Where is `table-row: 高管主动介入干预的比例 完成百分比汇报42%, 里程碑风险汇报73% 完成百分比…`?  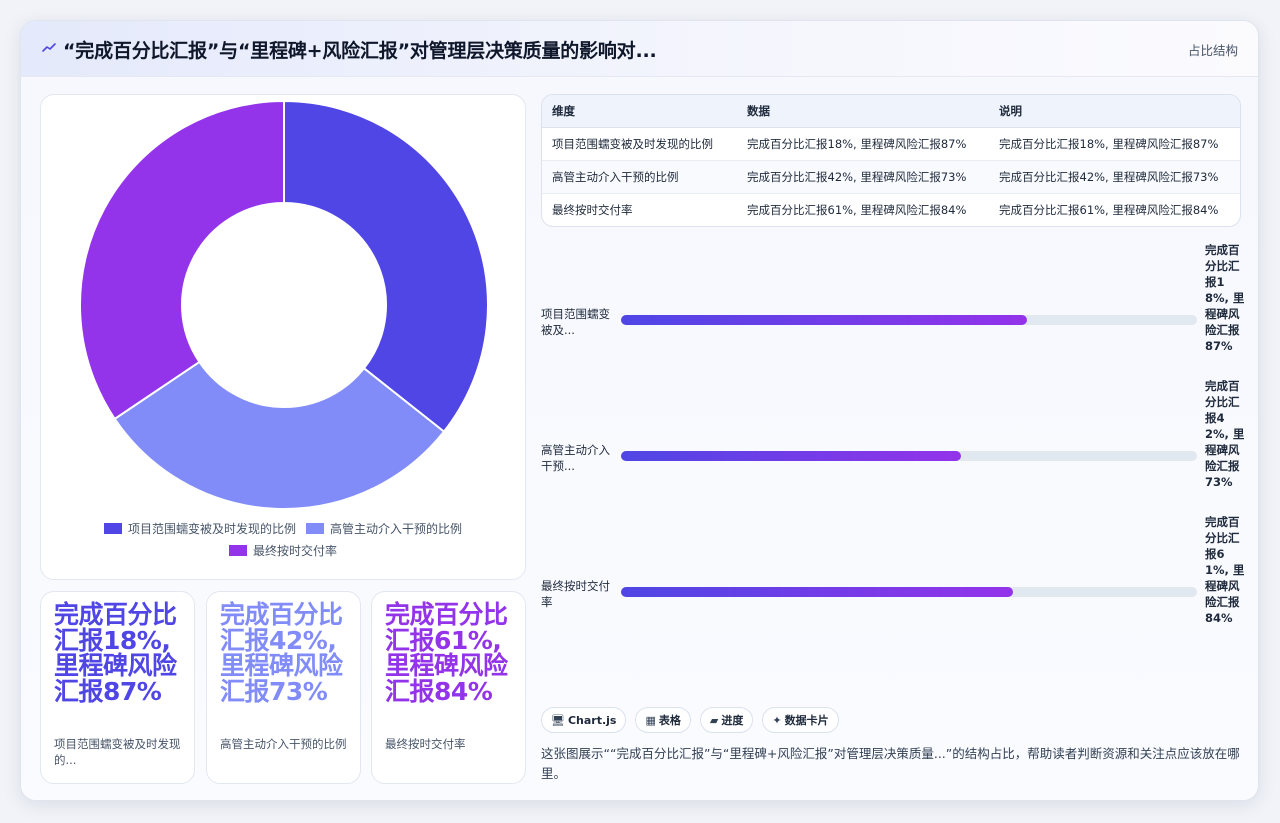
table-row: 高管主动介入干预的比例 完成百分比汇报42%, 里程碑风险汇报73% 完成百分比… is located at coordinates (891, 177).